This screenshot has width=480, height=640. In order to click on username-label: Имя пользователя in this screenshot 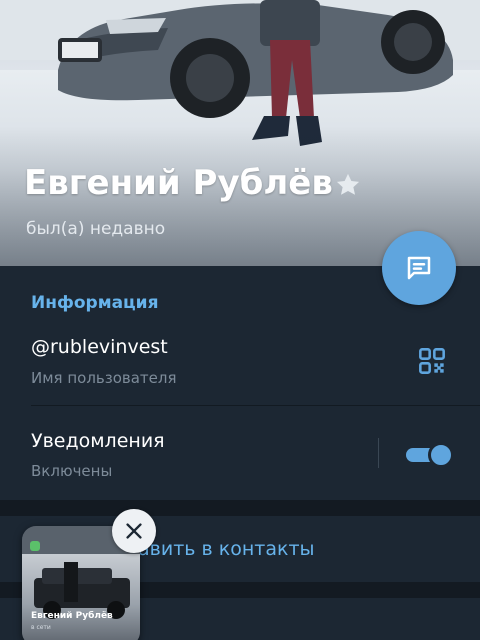, I will do `click(104, 378)`.